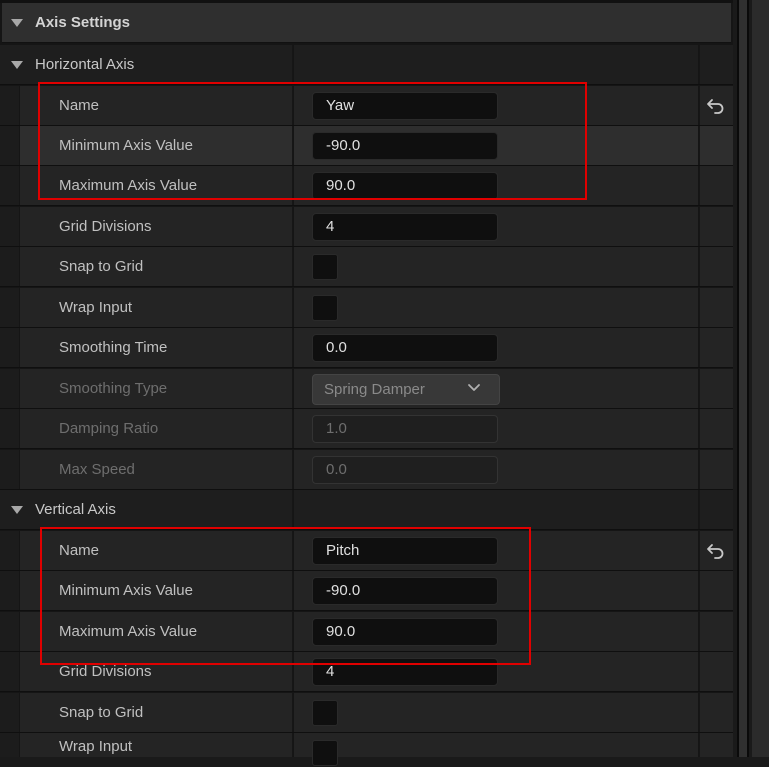 This screenshot has width=769, height=767. What do you see at coordinates (340, 105) in the screenshot?
I see `name-value: Yaw` at bounding box center [340, 105].